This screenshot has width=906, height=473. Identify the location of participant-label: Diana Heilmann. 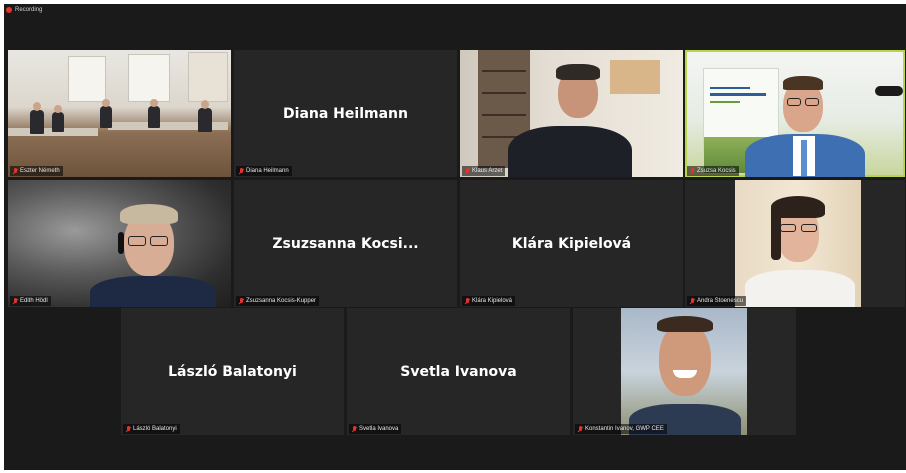
(264, 171).